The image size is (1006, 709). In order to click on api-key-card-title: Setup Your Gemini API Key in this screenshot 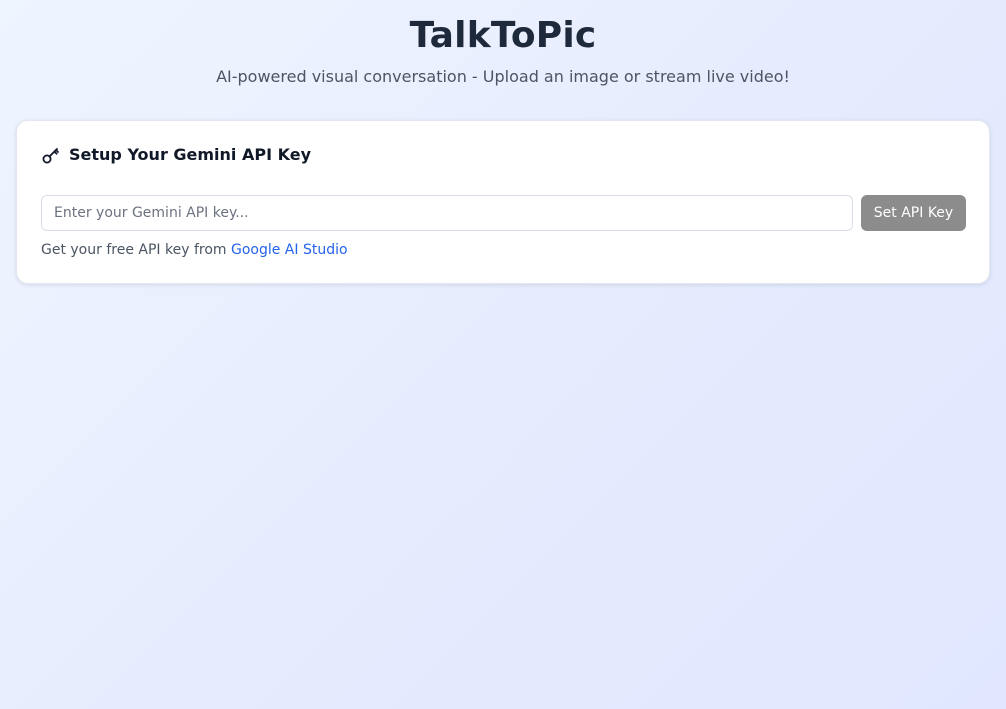, I will do `click(190, 154)`.